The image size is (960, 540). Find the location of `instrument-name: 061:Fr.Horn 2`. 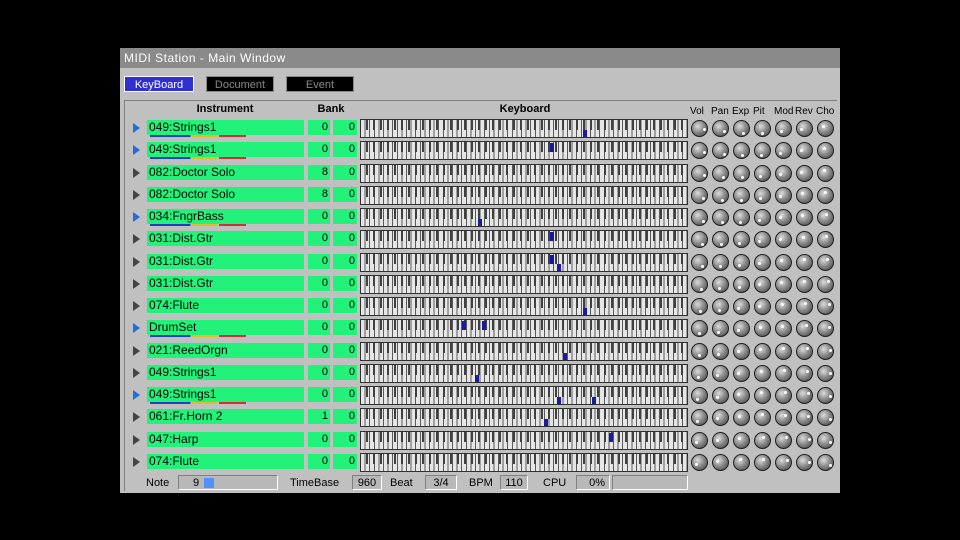

instrument-name: 061:Fr.Horn 2 is located at coordinates (225, 417).